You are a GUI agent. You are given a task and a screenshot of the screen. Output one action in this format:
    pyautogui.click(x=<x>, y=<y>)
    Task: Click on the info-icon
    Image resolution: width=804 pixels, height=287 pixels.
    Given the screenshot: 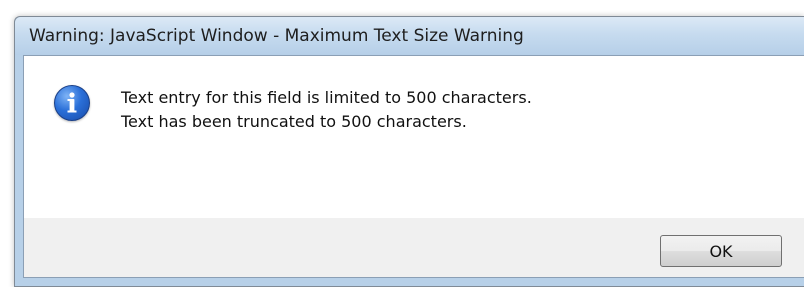 What is the action you would take?
    pyautogui.click(x=72, y=103)
    